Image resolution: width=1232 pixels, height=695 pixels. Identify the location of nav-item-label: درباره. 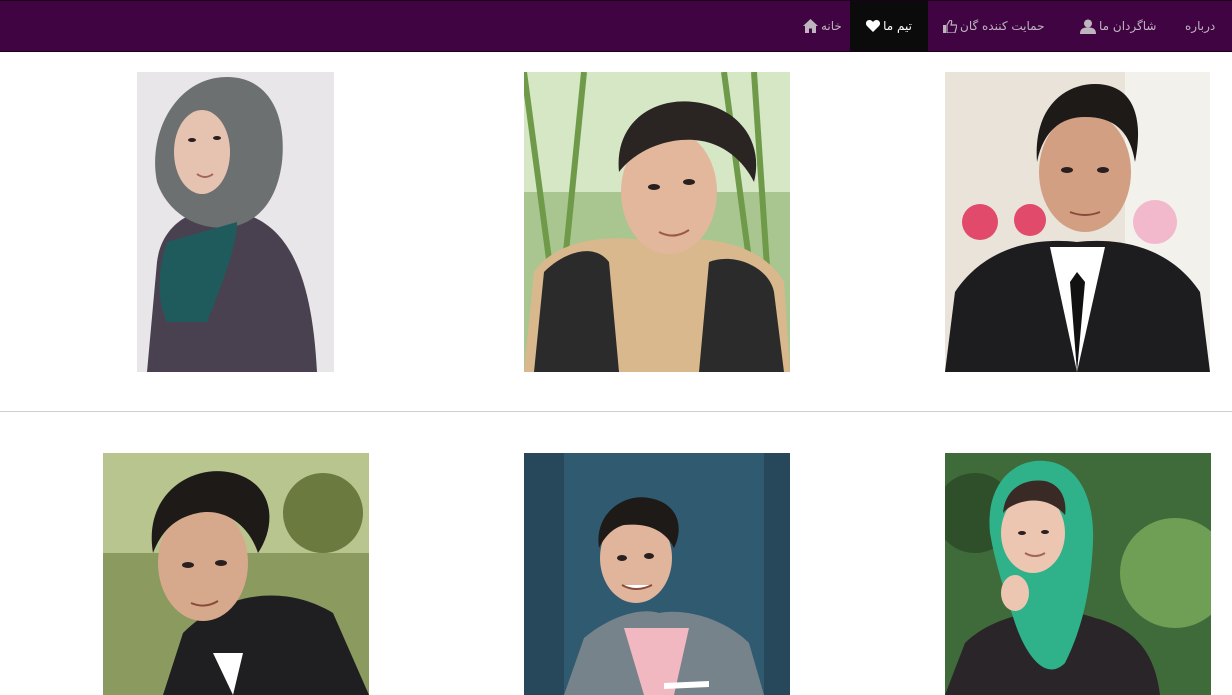
(1200, 26).